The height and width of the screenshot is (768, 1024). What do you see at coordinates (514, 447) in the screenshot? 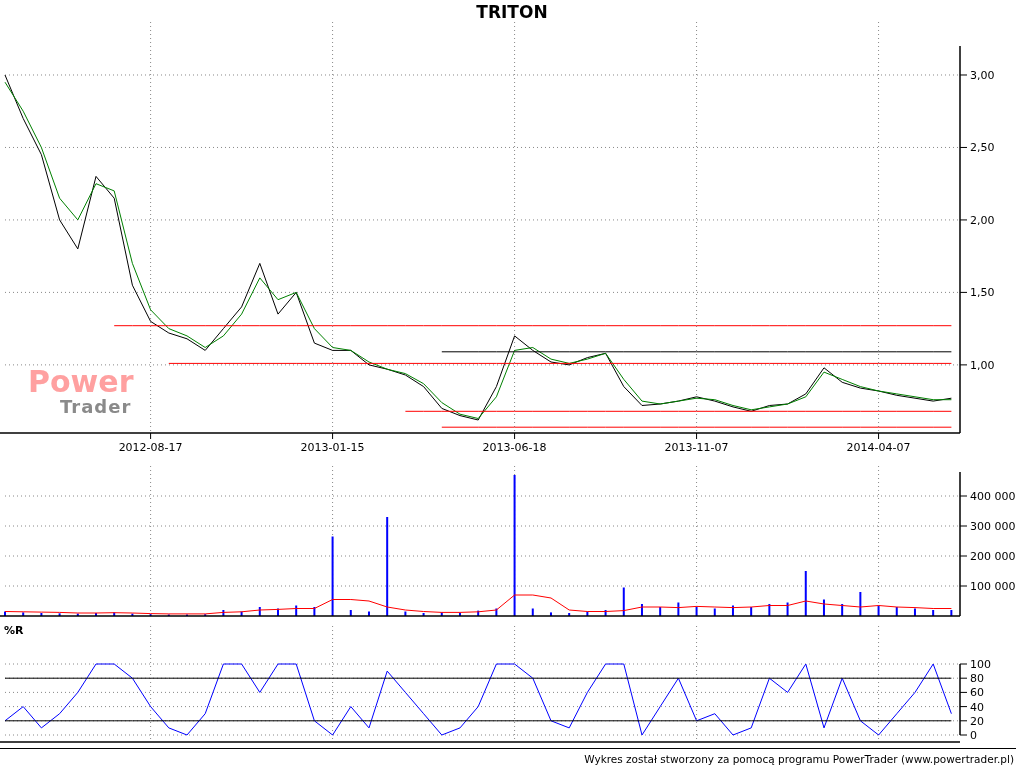
I see `axis-label: 2013-06-18` at bounding box center [514, 447].